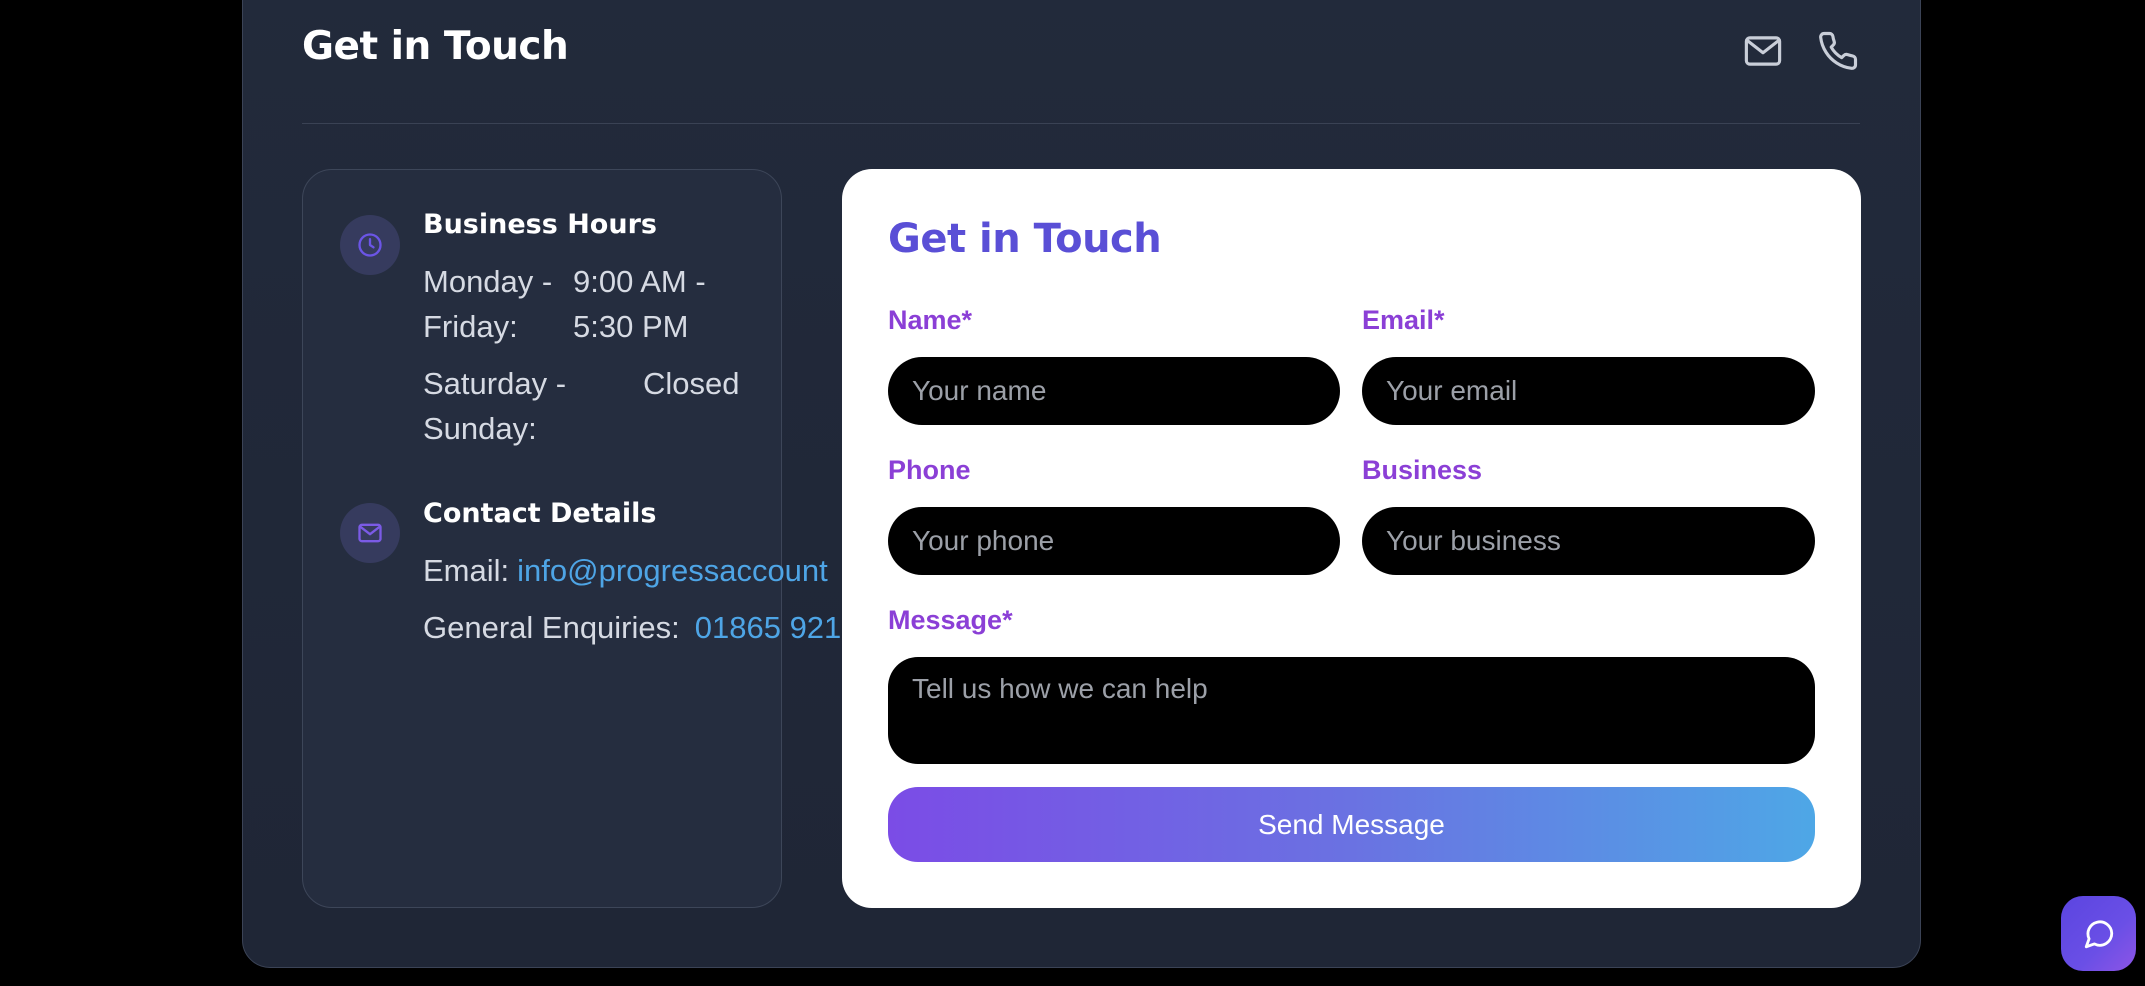  What do you see at coordinates (551, 627) in the screenshot?
I see `enquiries-label: General Enquiries:` at bounding box center [551, 627].